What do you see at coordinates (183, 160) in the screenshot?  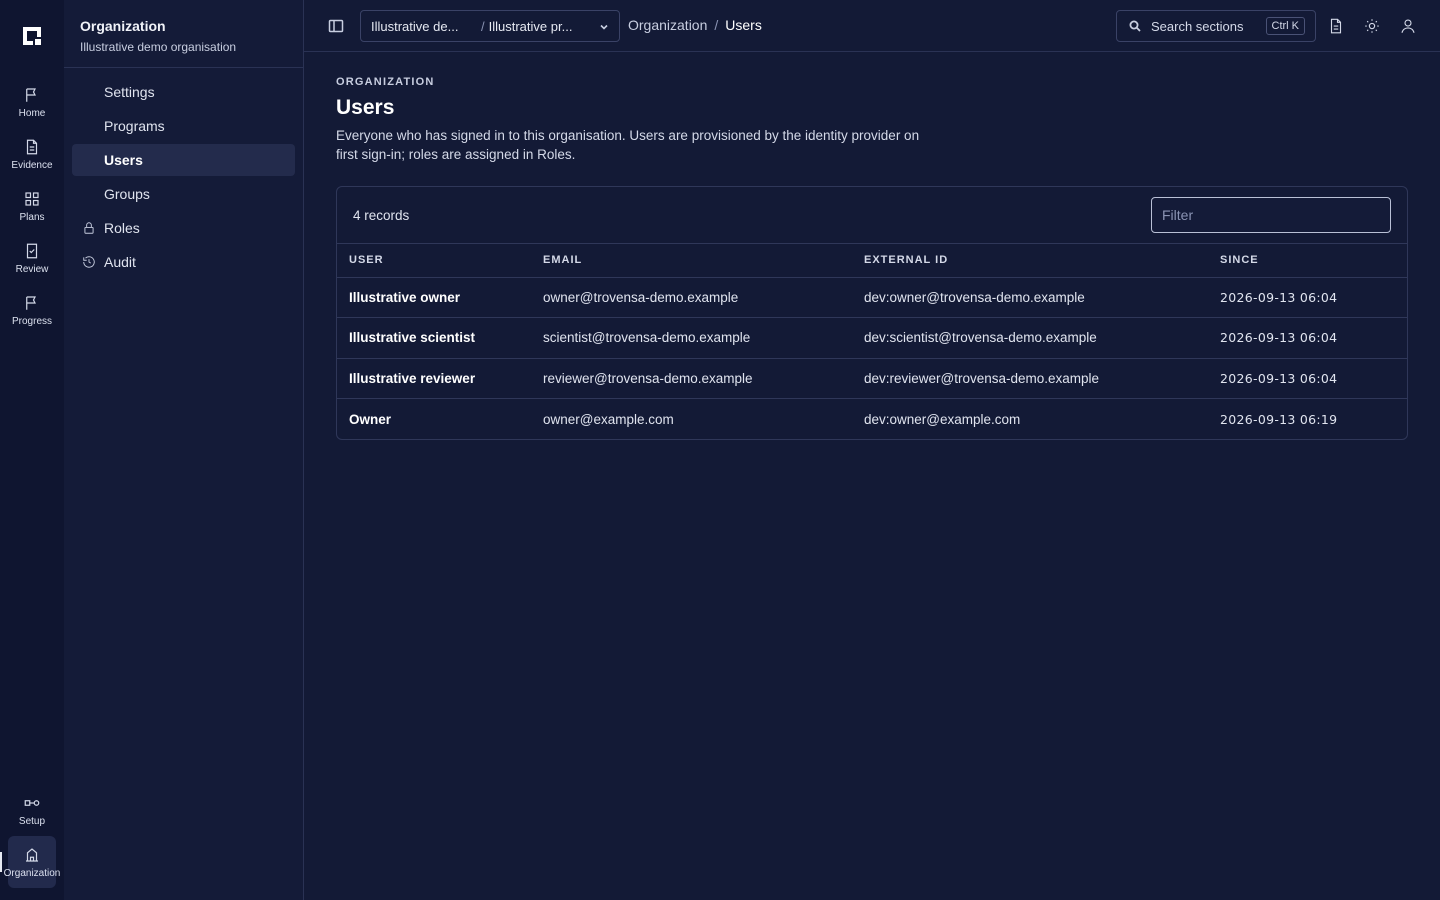 I see `sidebar-item-users: Users` at bounding box center [183, 160].